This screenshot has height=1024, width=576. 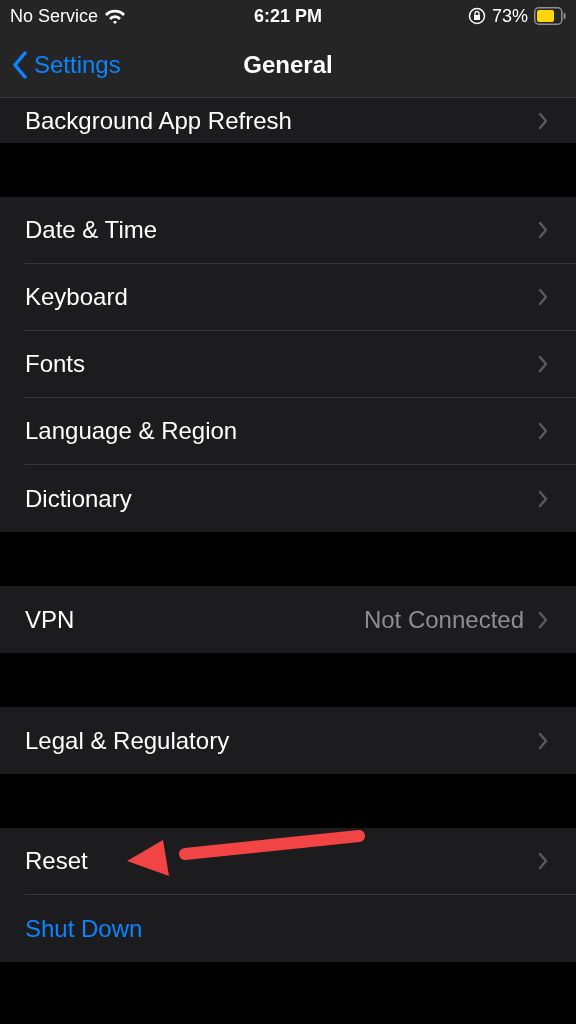 What do you see at coordinates (509, 16) in the screenshot?
I see `battery-percent: 73%` at bounding box center [509, 16].